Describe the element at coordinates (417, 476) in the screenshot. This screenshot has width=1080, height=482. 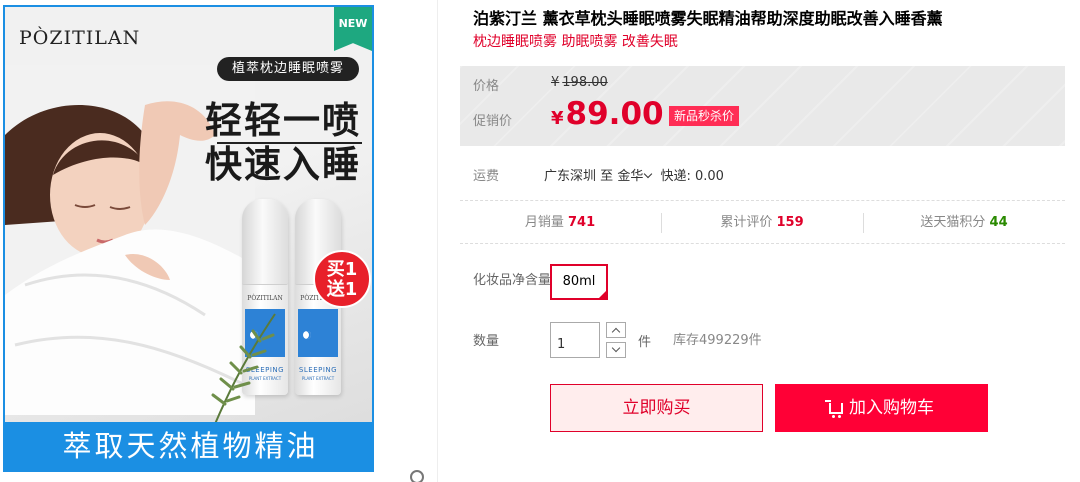
I see `magnifier-icon` at that location.